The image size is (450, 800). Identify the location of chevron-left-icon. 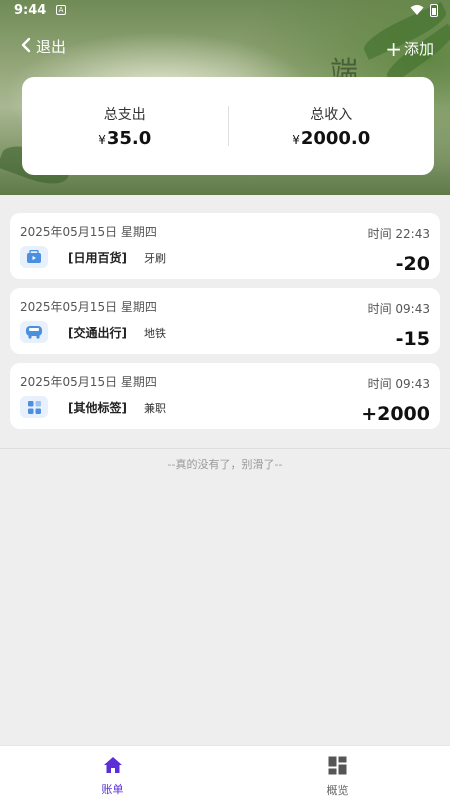
(26, 47).